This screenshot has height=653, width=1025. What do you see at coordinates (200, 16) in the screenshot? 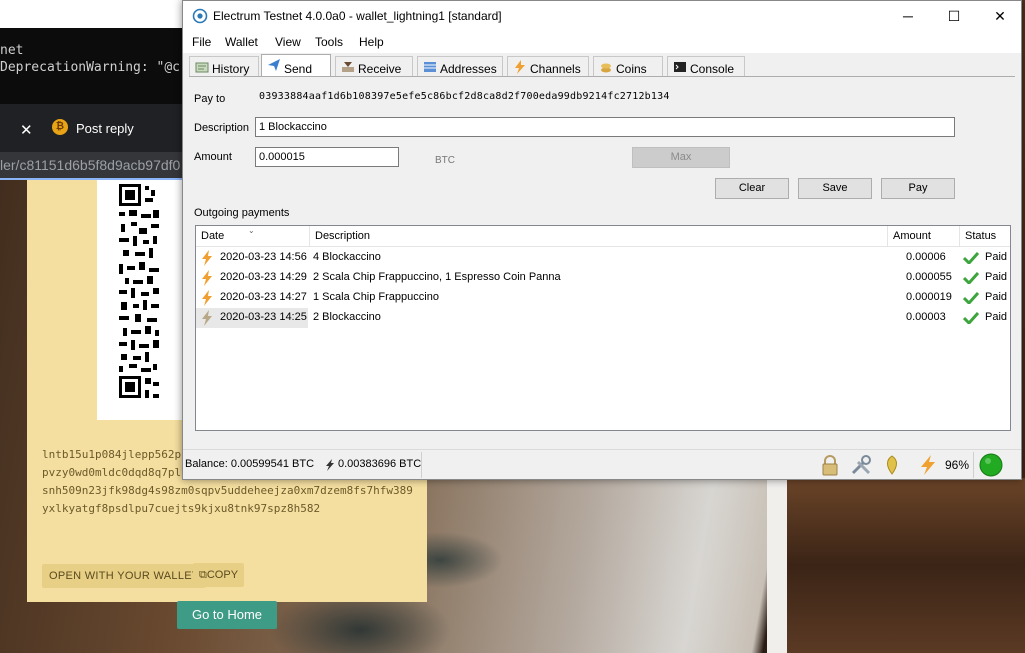
I see `electrum-logo-icon` at bounding box center [200, 16].